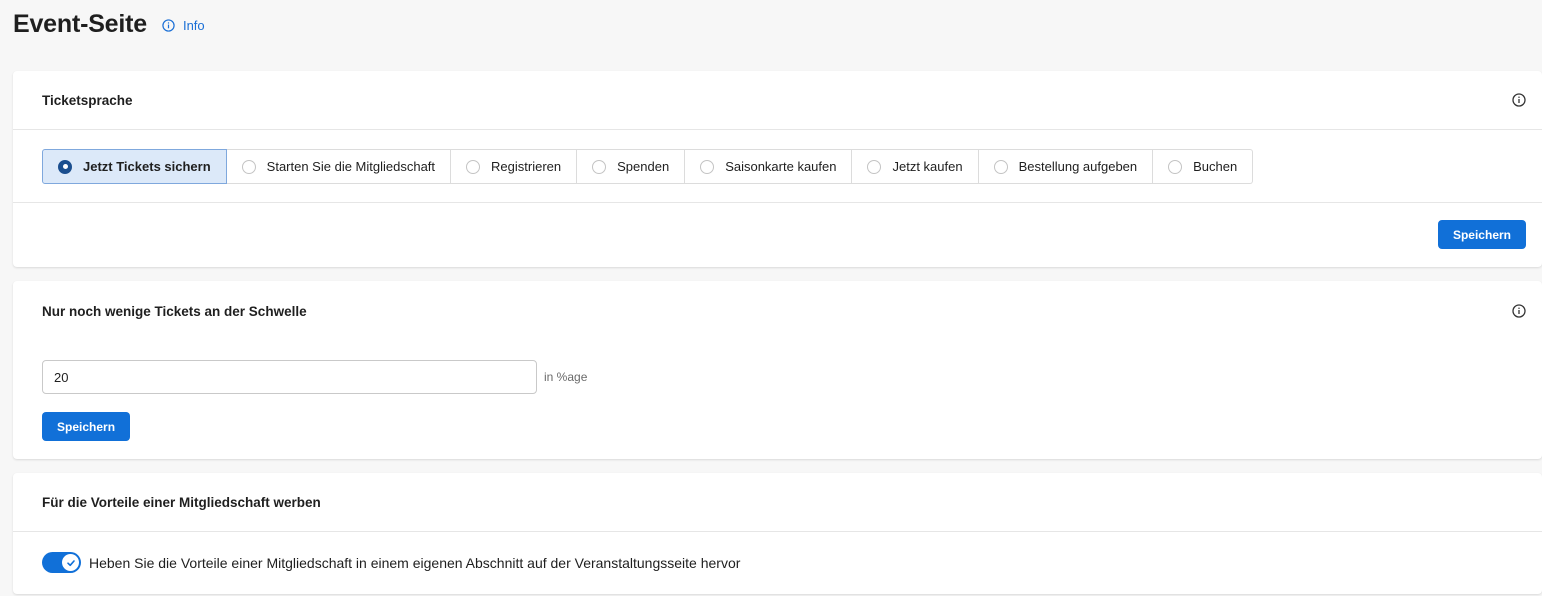 This screenshot has height=596, width=1542. I want to click on radio-option-buchen: Buchen, so click(1203, 166).